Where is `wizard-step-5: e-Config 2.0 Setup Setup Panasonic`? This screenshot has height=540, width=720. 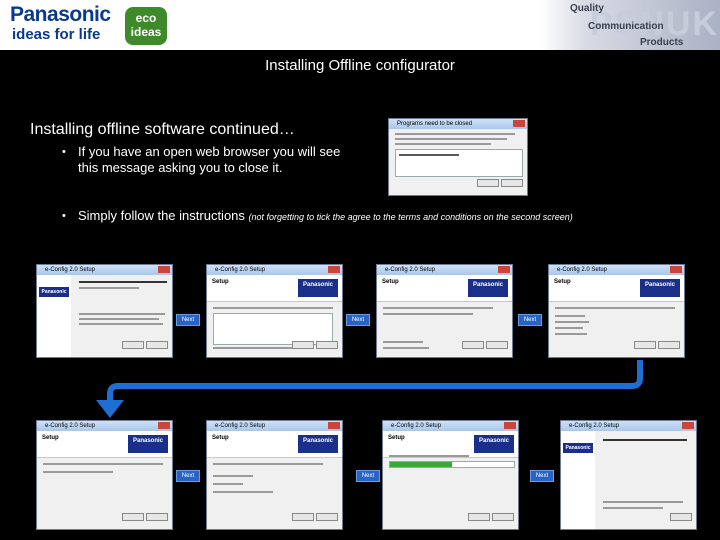 wizard-step-5: e-Config 2.0 Setup Setup Panasonic is located at coordinates (104, 475).